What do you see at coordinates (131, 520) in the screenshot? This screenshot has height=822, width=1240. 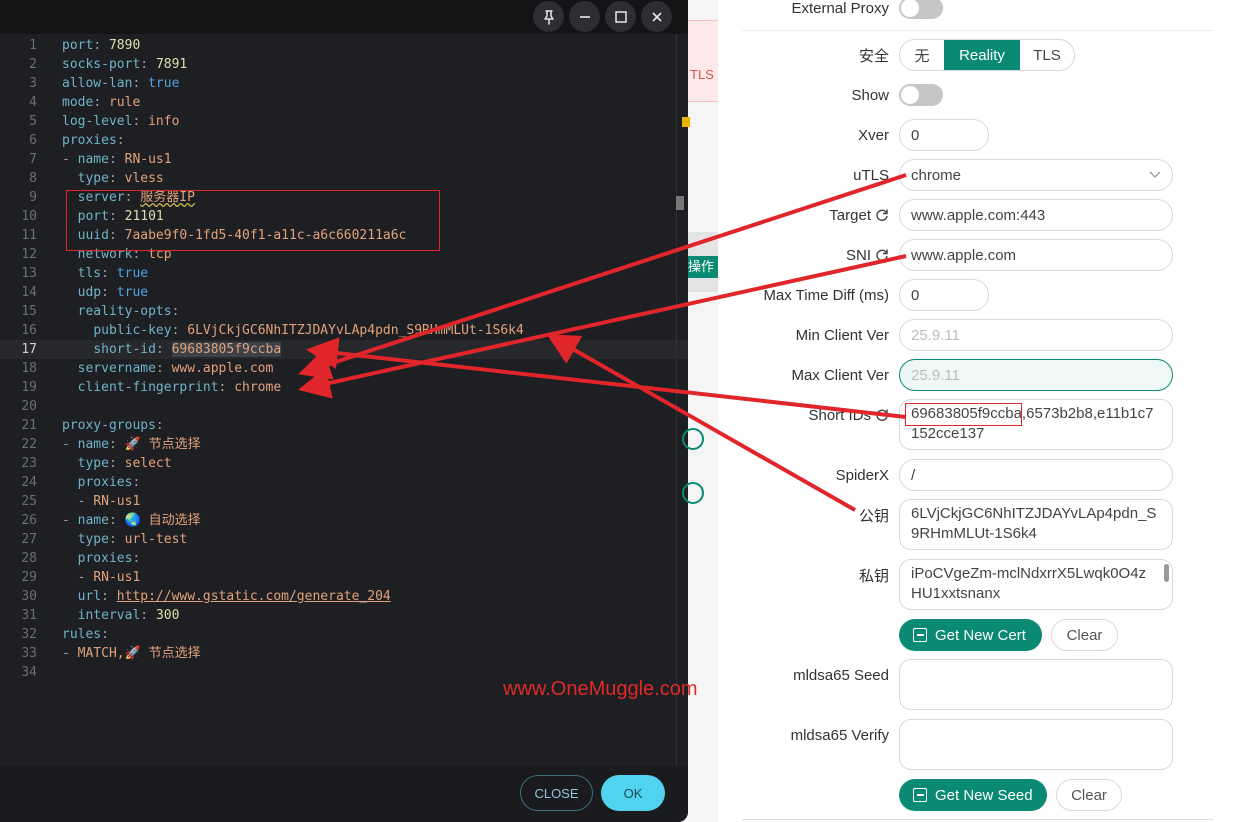 I see `line-text: - name: 🌏 自动选择` at bounding box center [131, 520].